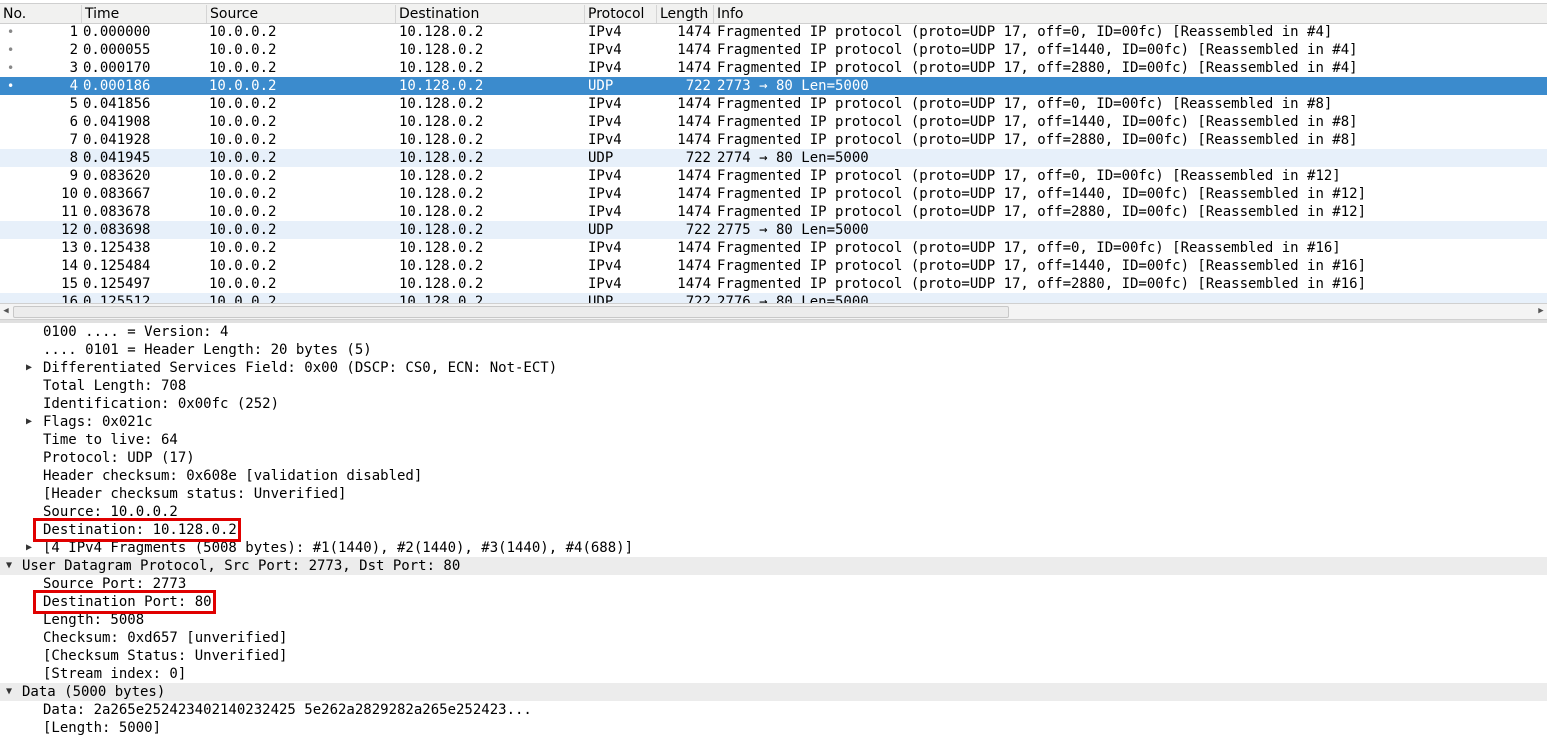 This screenshot has height=744, width=1547. What do you see at coordinates (195, 494) in the screenshot?
I see `details-text: [Header checksum status: Unverified]` at bounding box center [195, 494].